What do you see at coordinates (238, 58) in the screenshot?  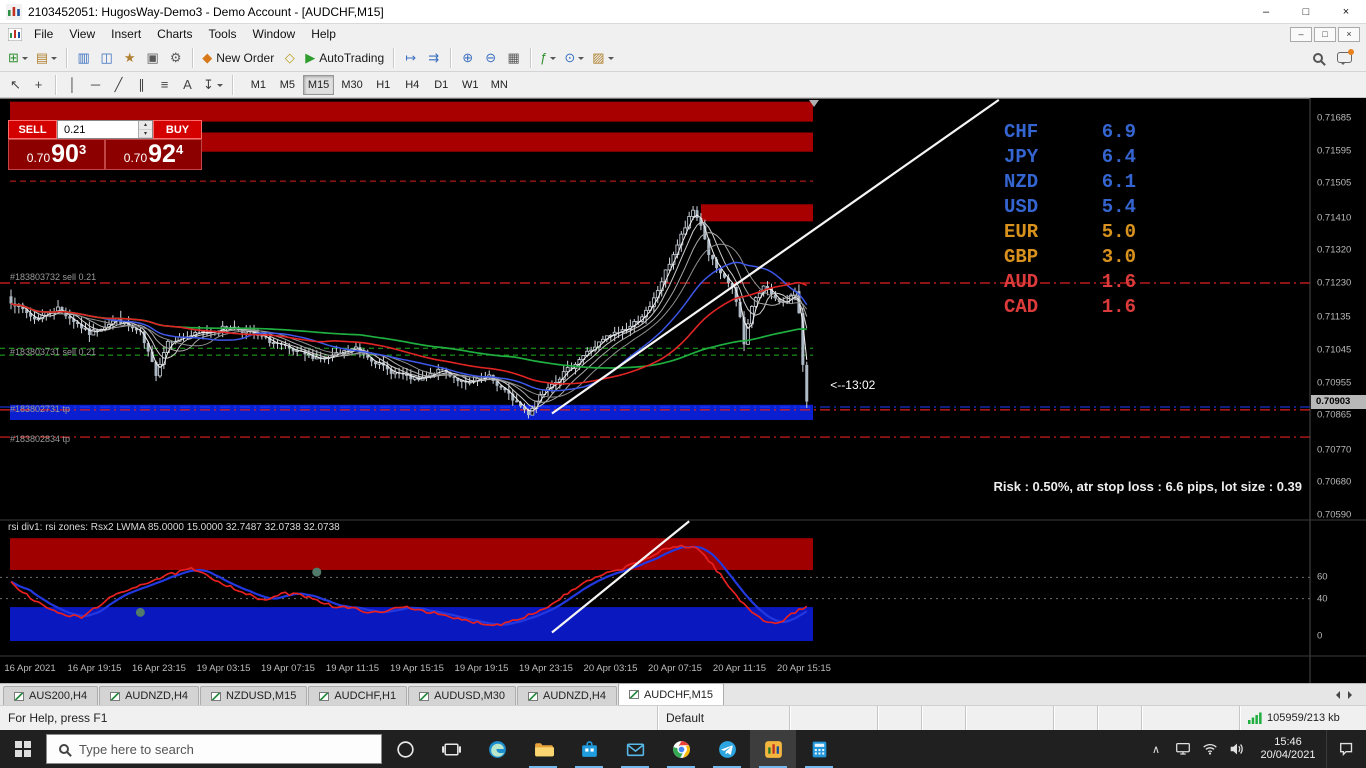 I see `new-order-button: ◆ New Order` at bounding box center [238, 58].